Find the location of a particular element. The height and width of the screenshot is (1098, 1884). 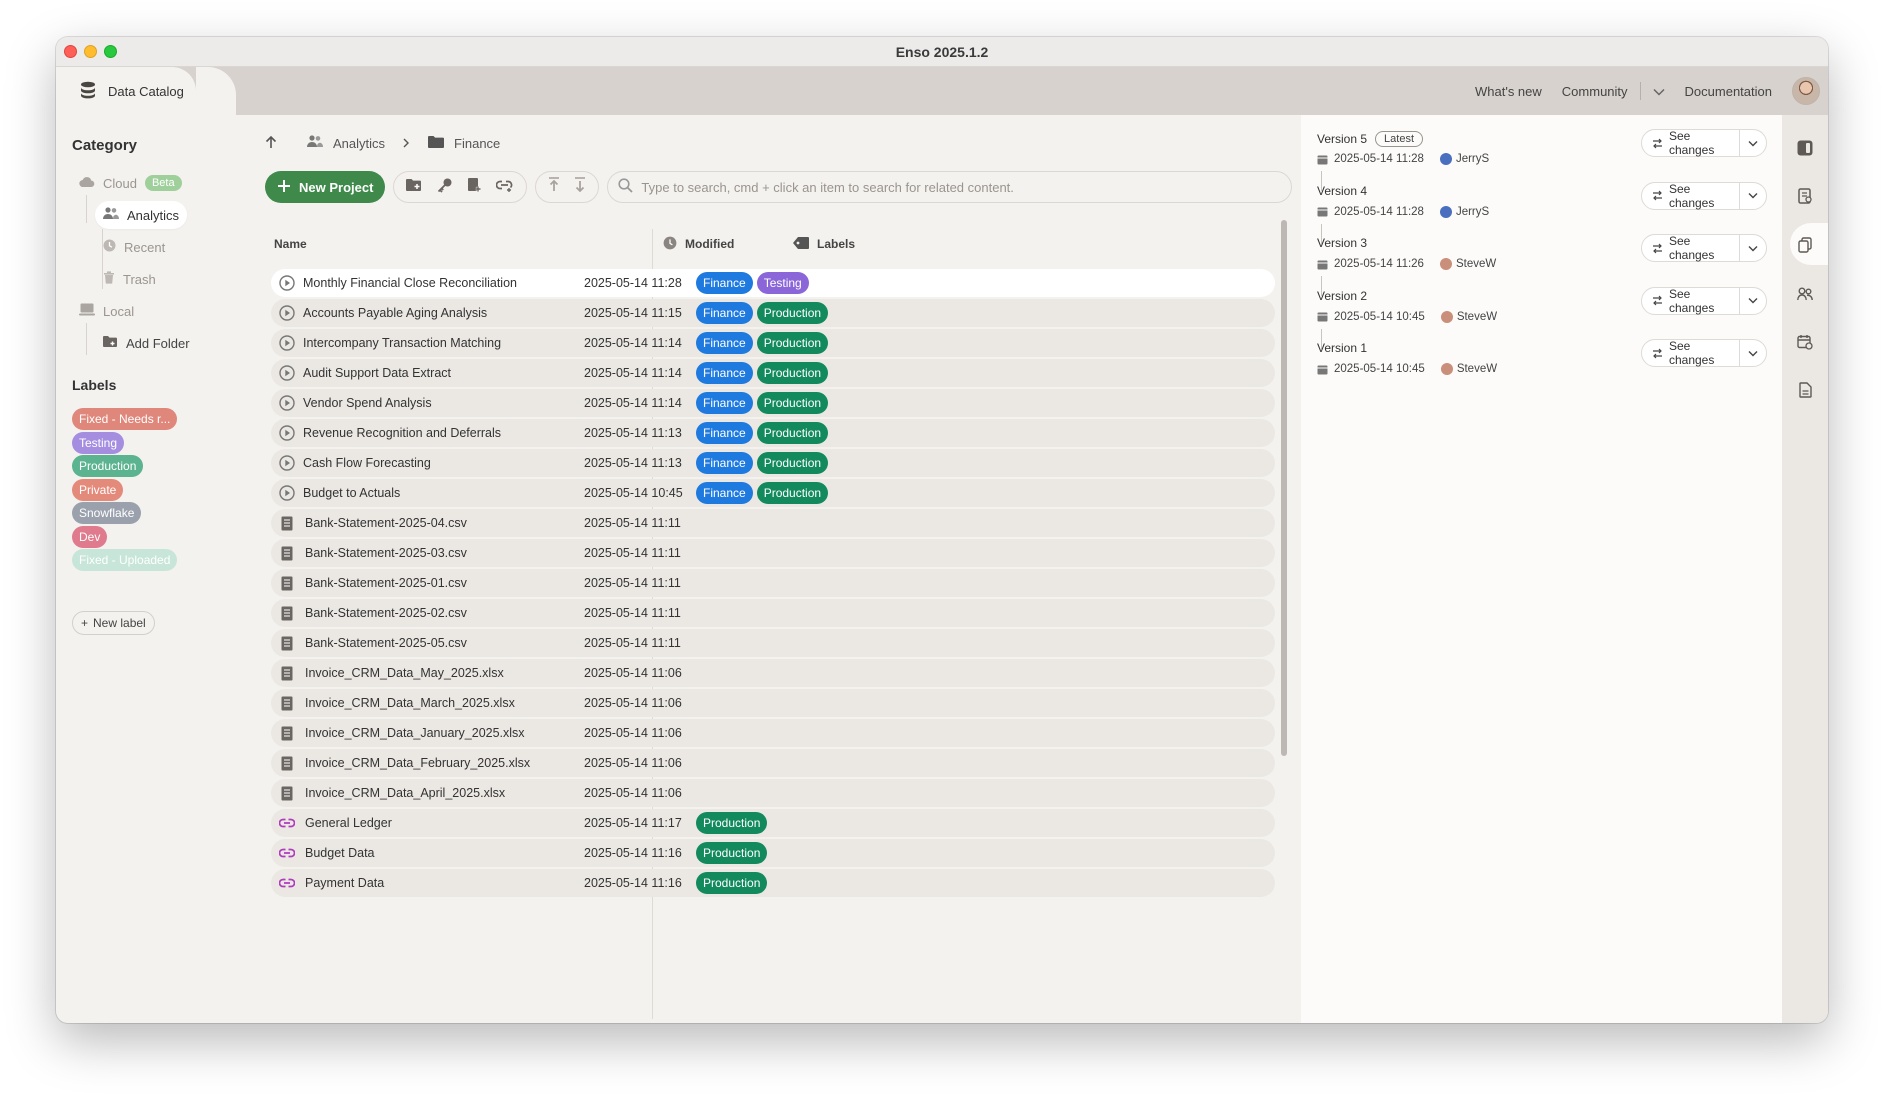

close-window-button is located at coordinates (70, 51).